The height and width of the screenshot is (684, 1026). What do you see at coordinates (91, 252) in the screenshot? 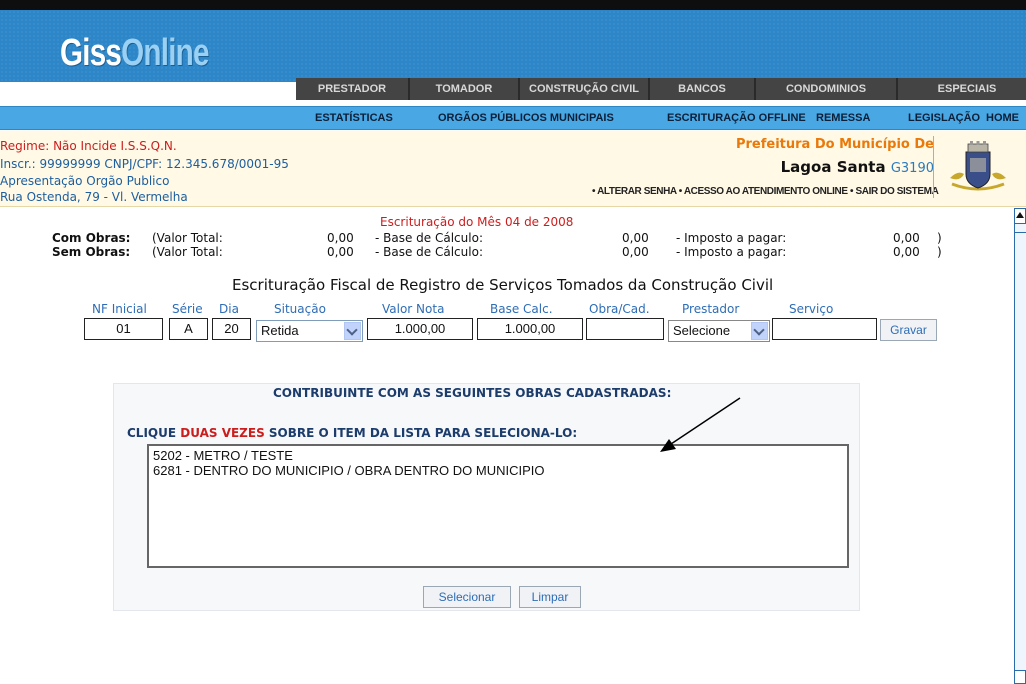
I see `summary-label: Sem Obras:` at bounding box center [91, 252].